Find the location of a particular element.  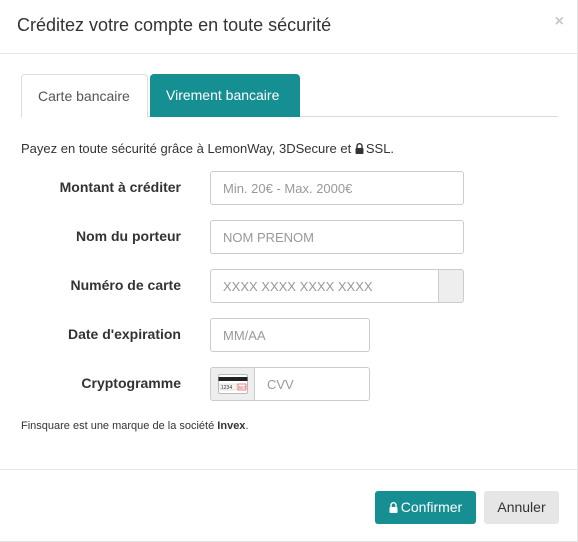

card-back-cvv: 567 is located at coordinates (243, 387).